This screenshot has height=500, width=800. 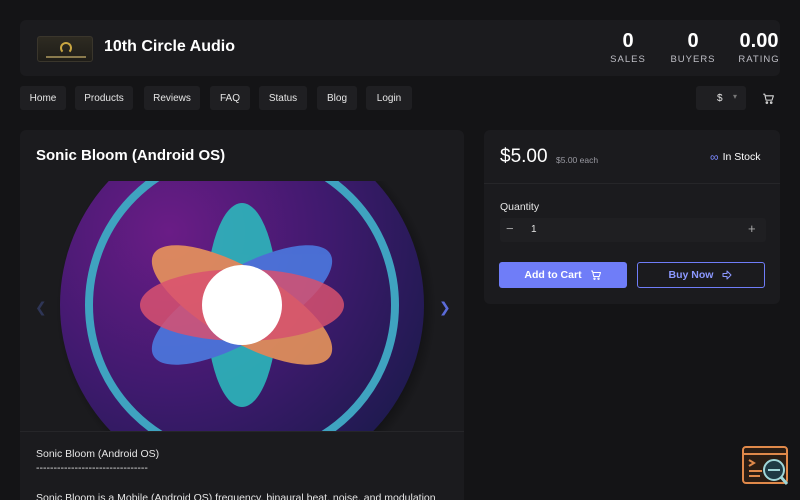 I want to click on support-widget-icon, so click(x=766, y=467).